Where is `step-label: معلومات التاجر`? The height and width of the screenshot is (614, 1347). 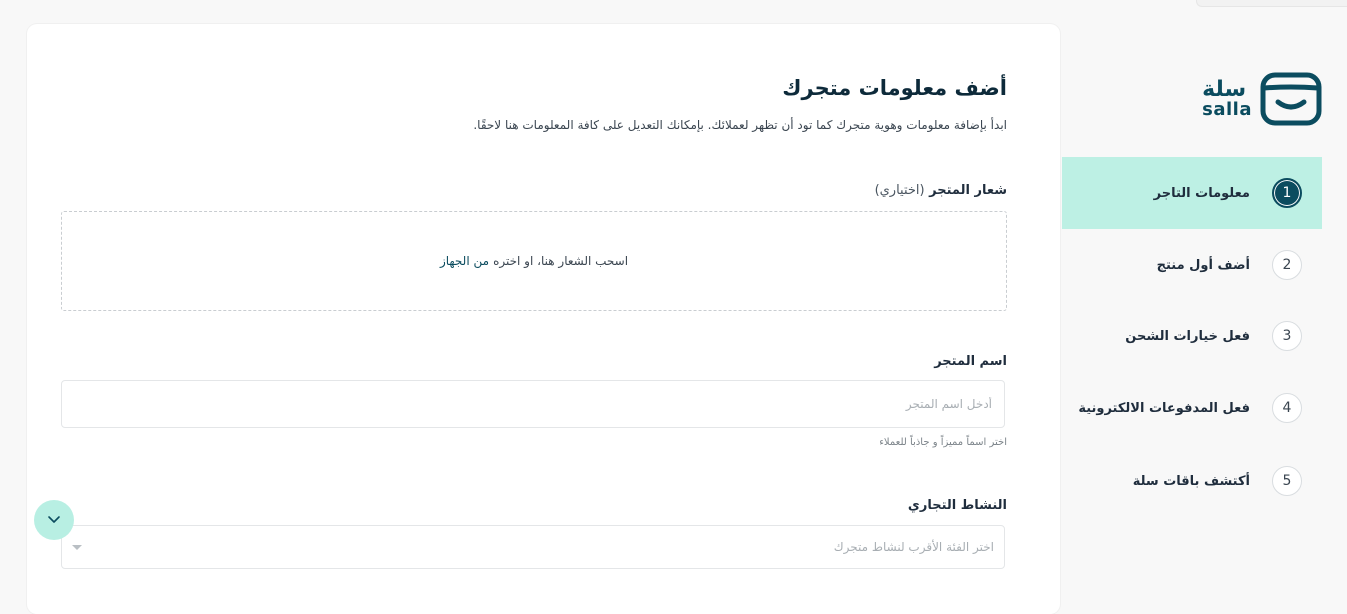
step-label: معلومات التاجر is located at coordinates (1201, 193).